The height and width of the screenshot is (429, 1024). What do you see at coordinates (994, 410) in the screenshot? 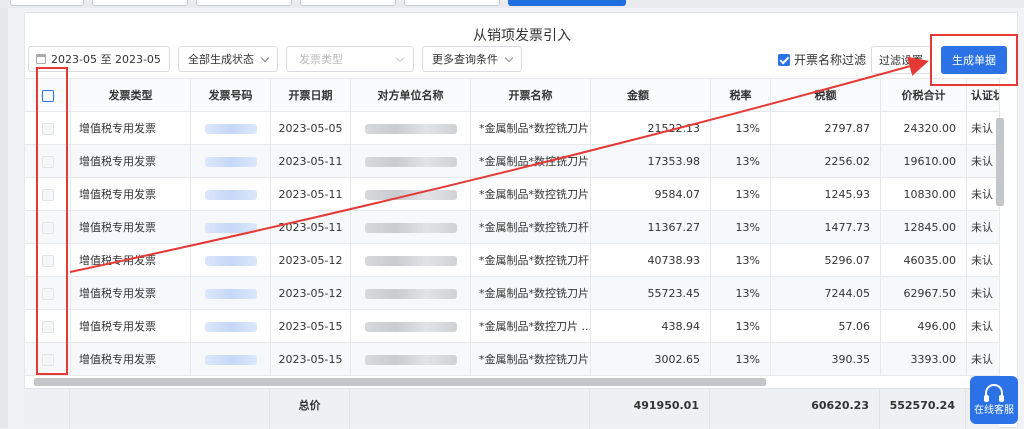
I see `online-service-label: 在线客服` at bounding box center [994, 410].